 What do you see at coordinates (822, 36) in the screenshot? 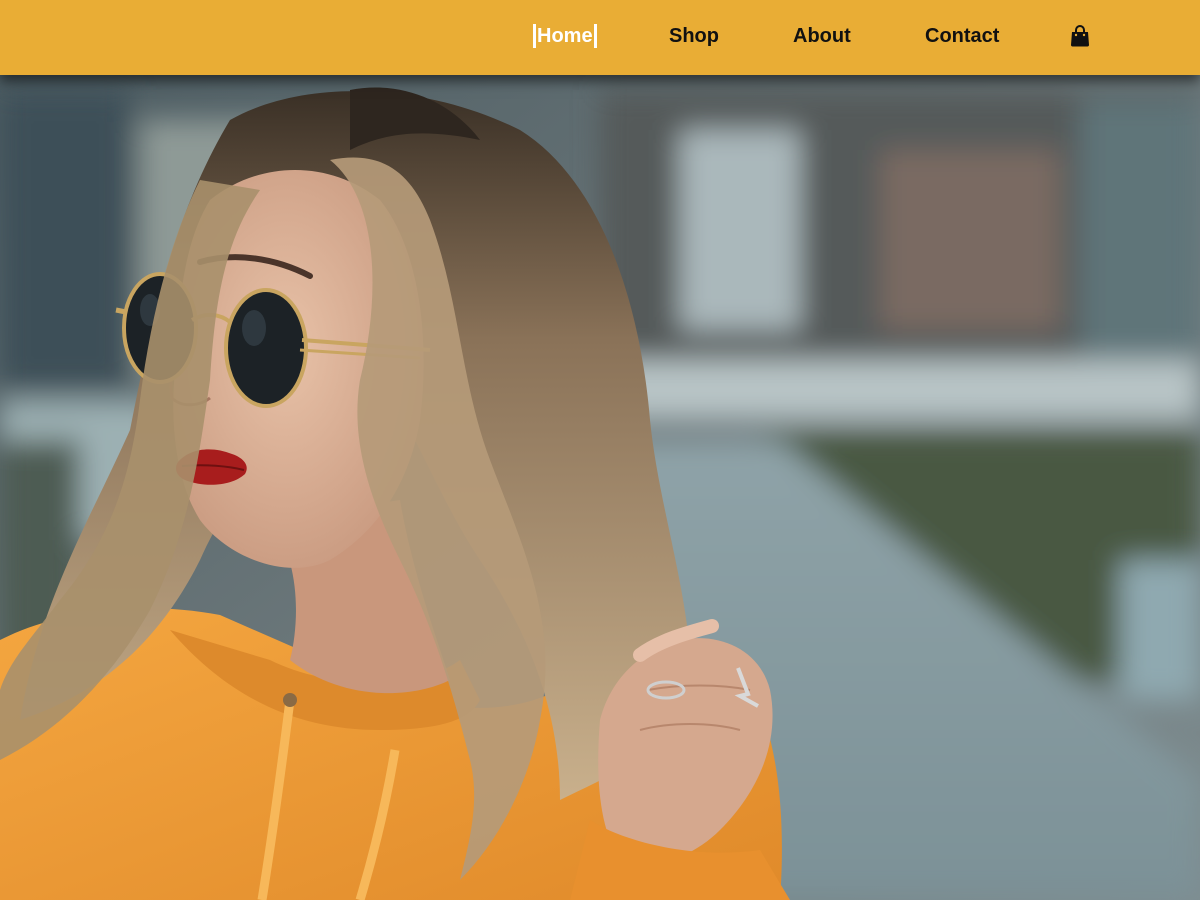
I see `nav-link-about: About` at bounding box center [822, 36].